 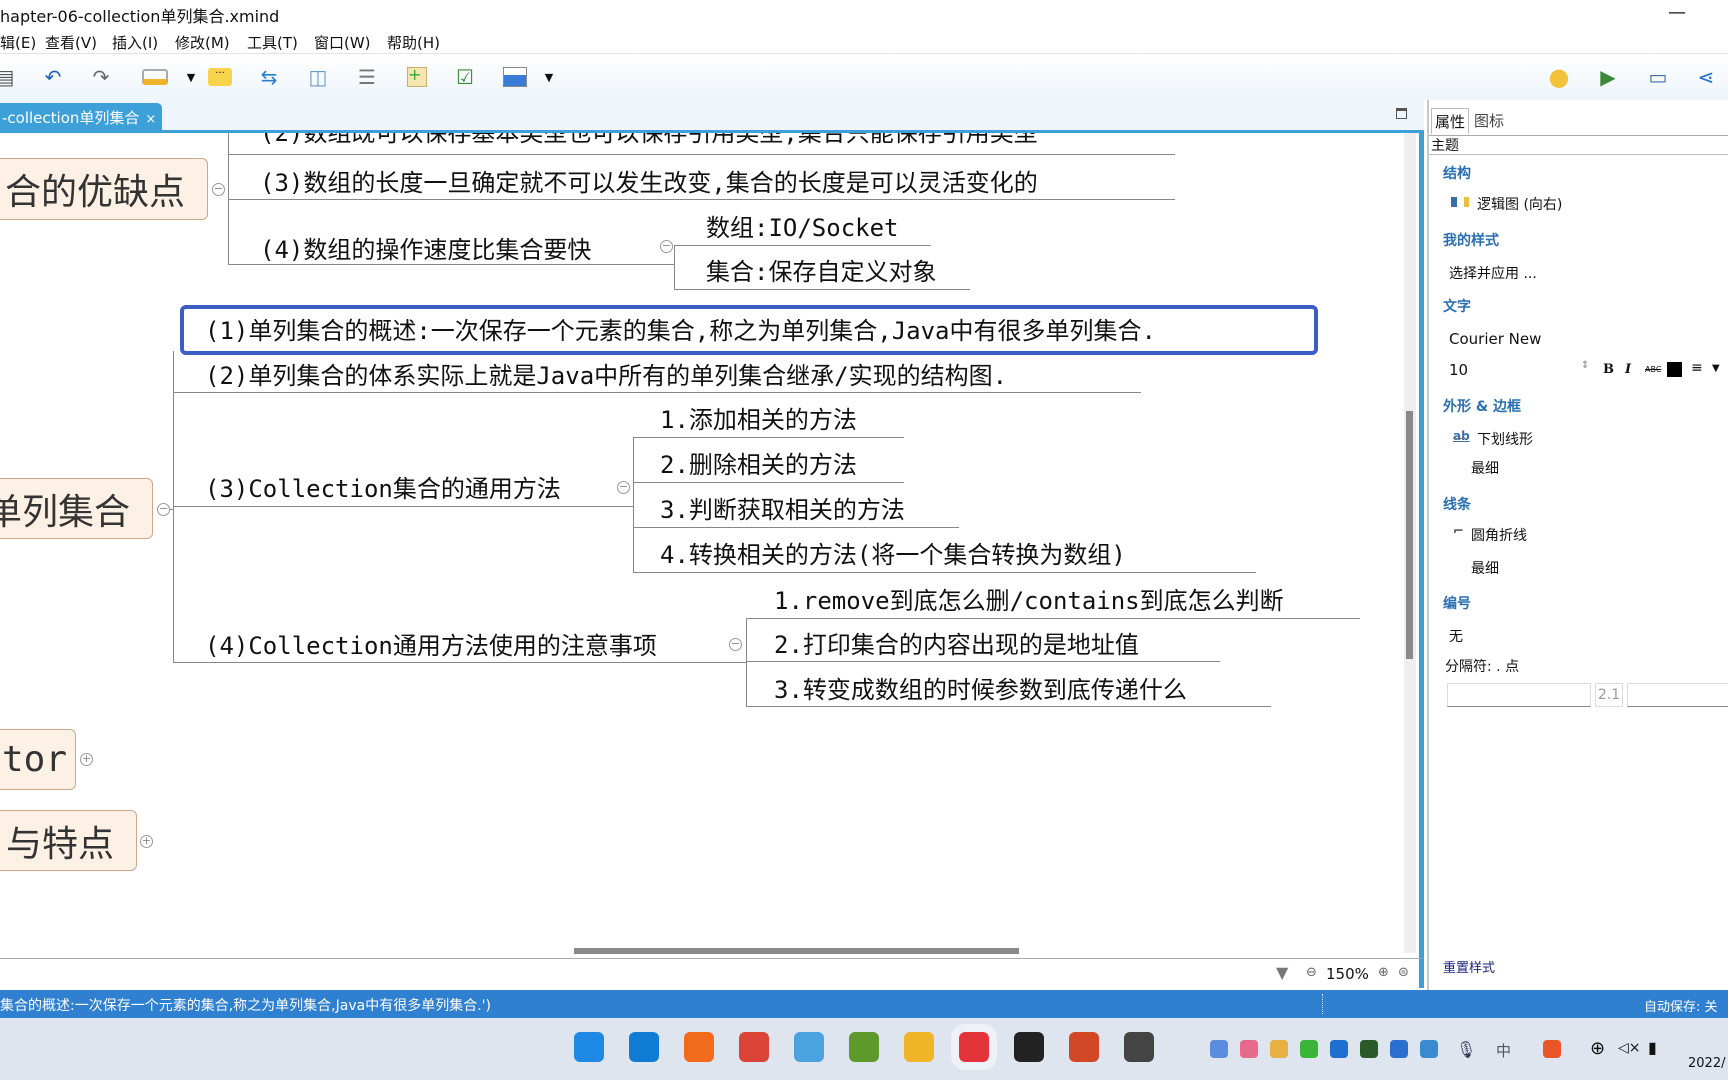 I want to click on note-icon: +, so click(x=417, y=77).